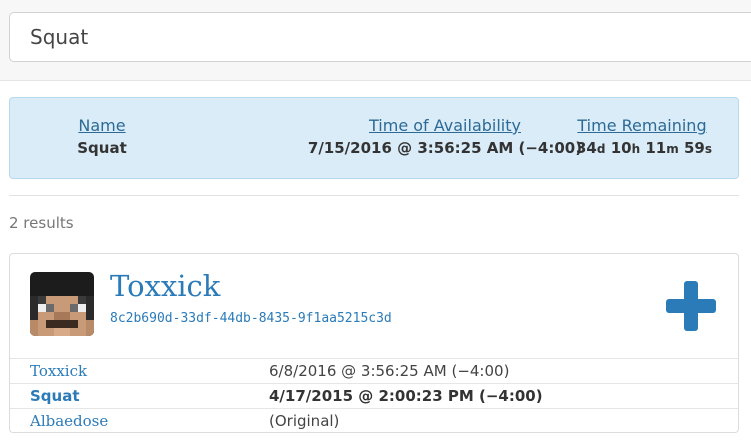 The image size is (751, 442). Describe the element at coordinates (55, 396) in the screenshot. I see `history-name-link: Squat` at that location.